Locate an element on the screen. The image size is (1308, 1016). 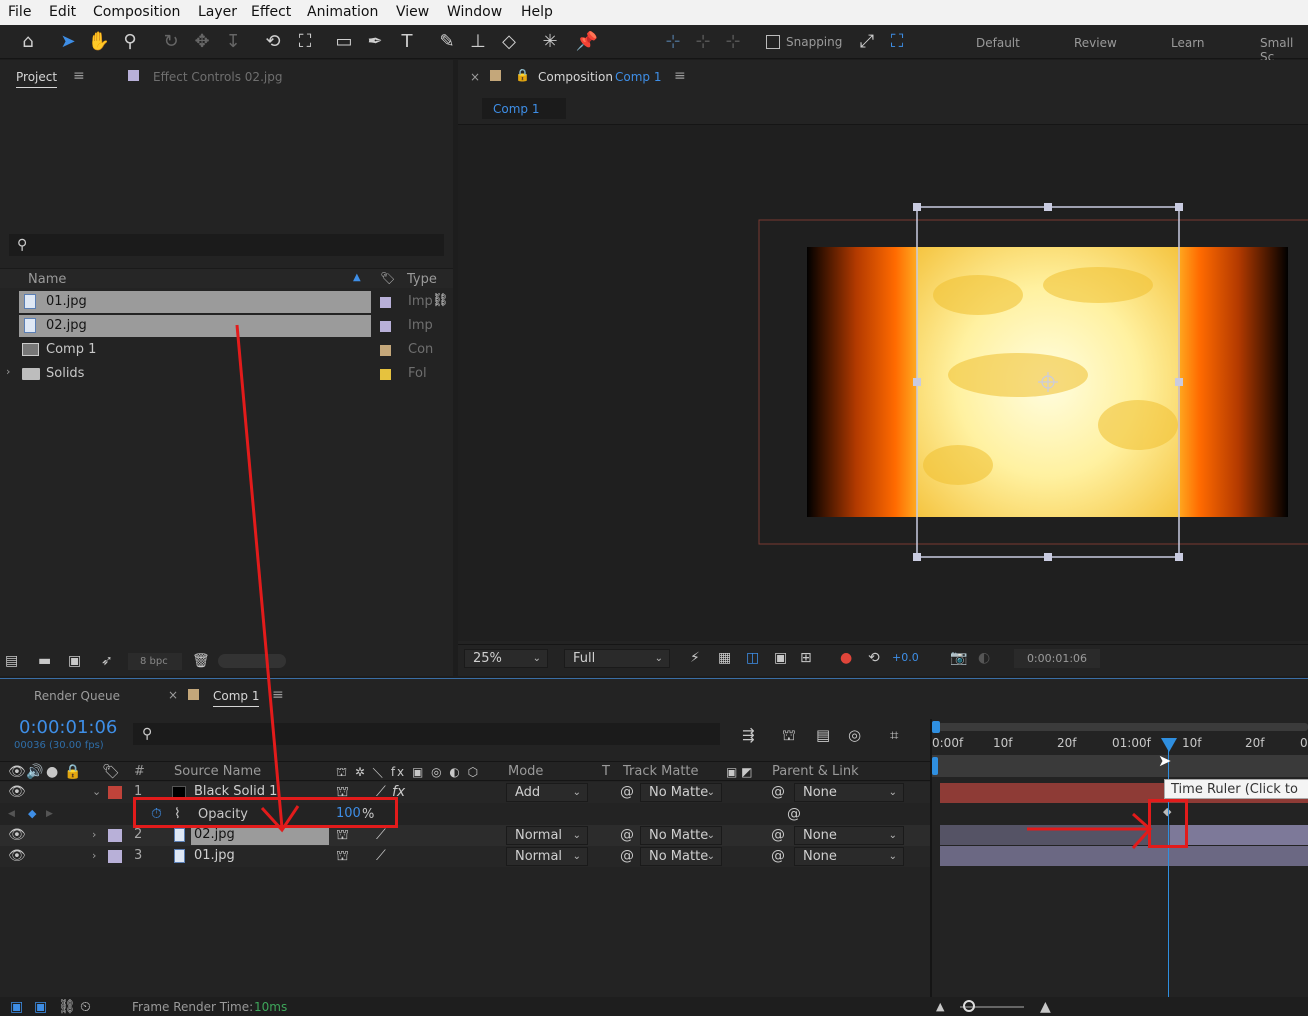
keyframe-highlight-box is located at coordinates (1168, 823).